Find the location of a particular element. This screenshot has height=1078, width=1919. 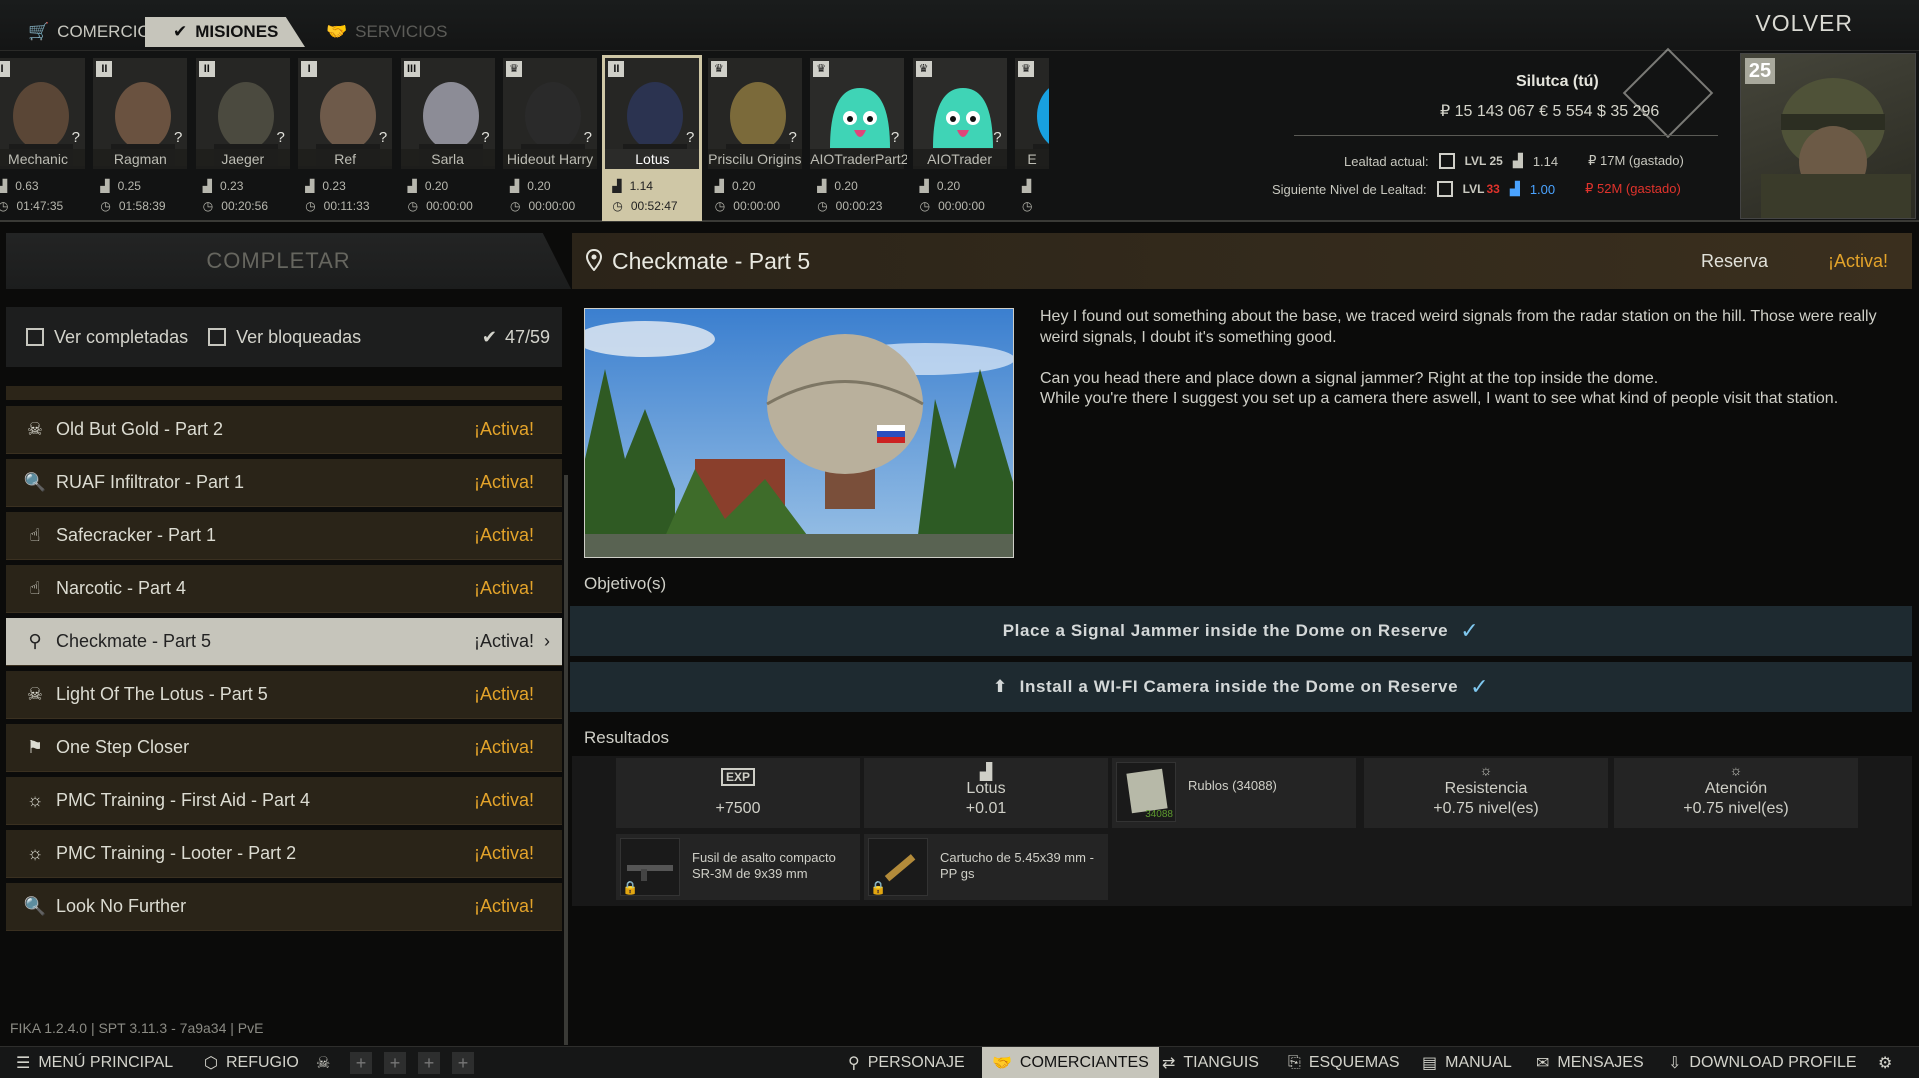

hideout-icon: ⬡ is located at coordinates (211, 1063).